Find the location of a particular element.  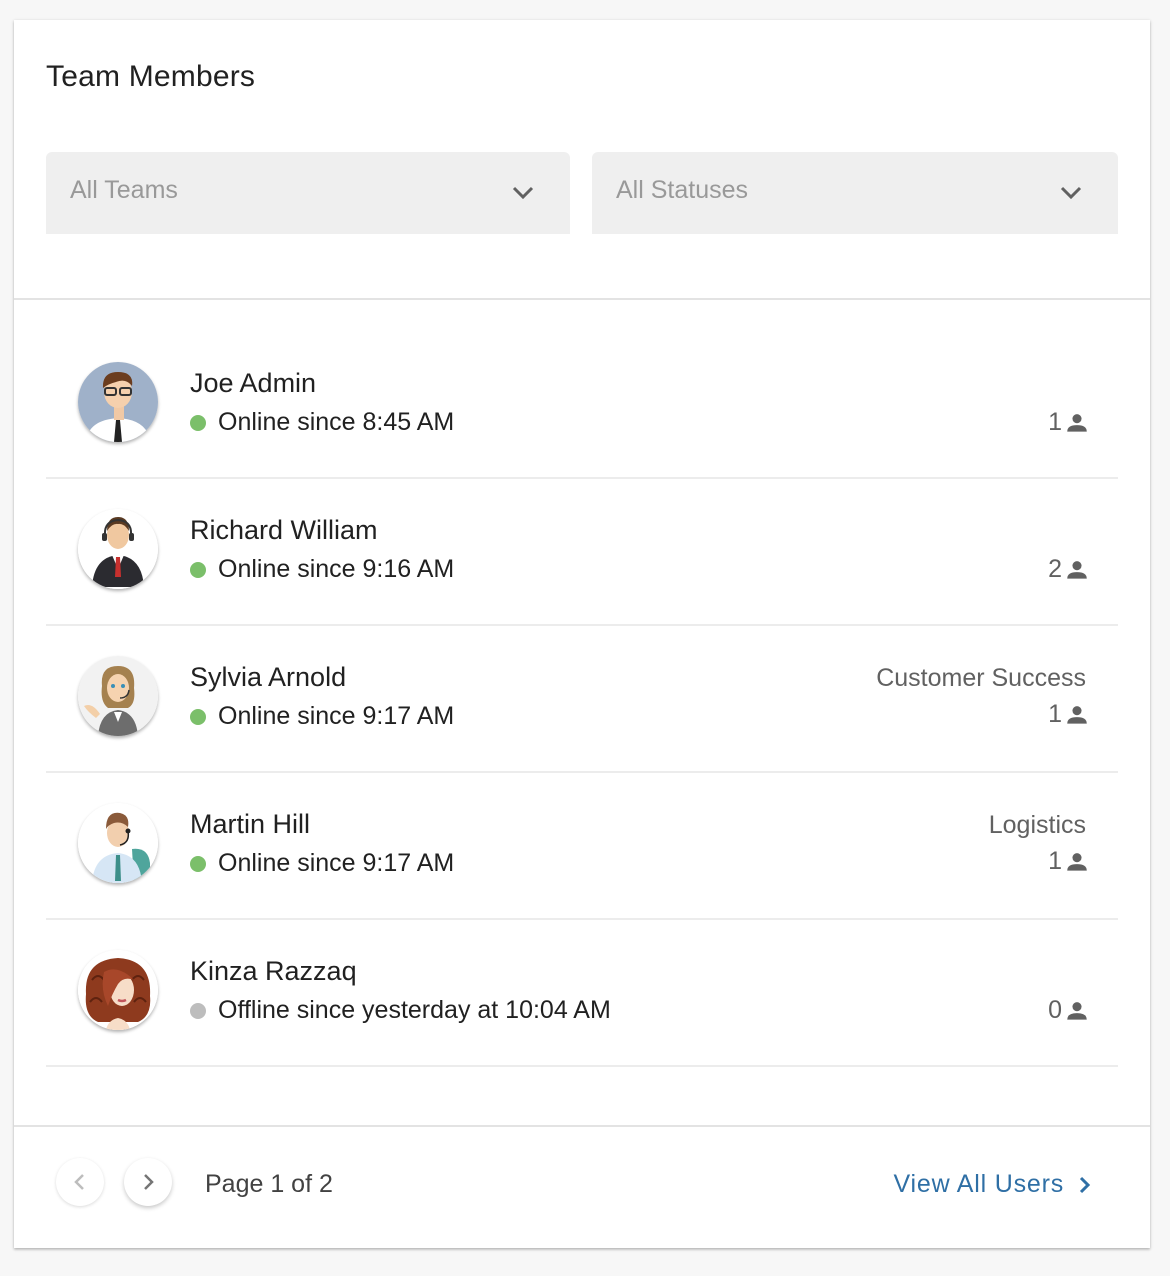

member-row: Richard William Online since 9:16 AM 2 is located at coordinates (582, 552).